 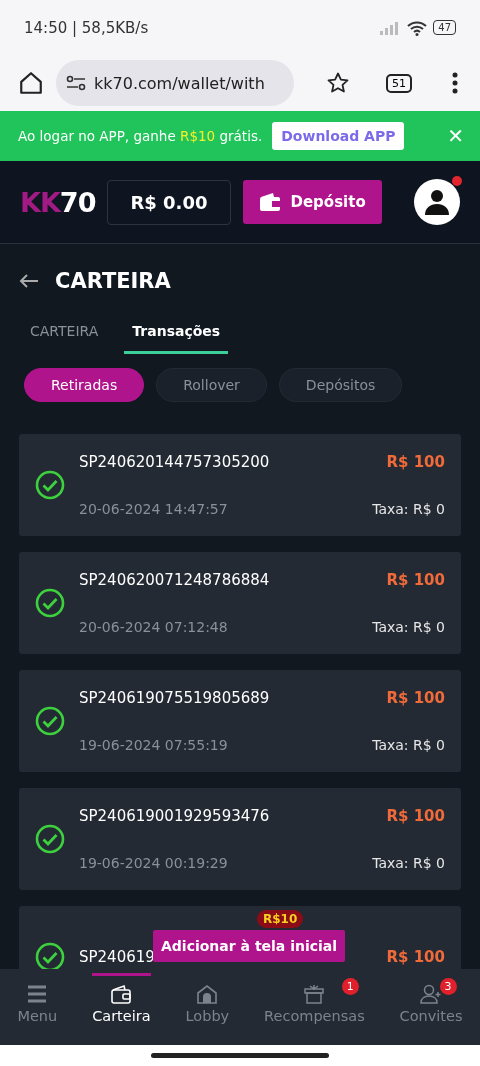 What do you see at coordinates (399, 83) in the screenshot?
I see `tab-count-button: 51` at bounding box center [399, 83].